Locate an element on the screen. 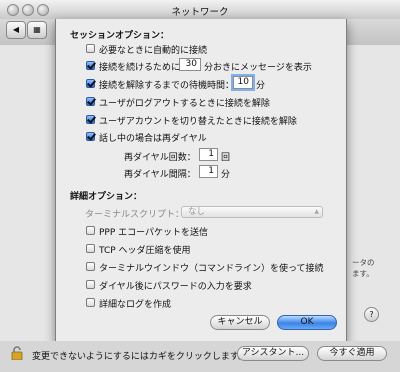  cancel-button: キャンセル is located at coordinates (240, 322).